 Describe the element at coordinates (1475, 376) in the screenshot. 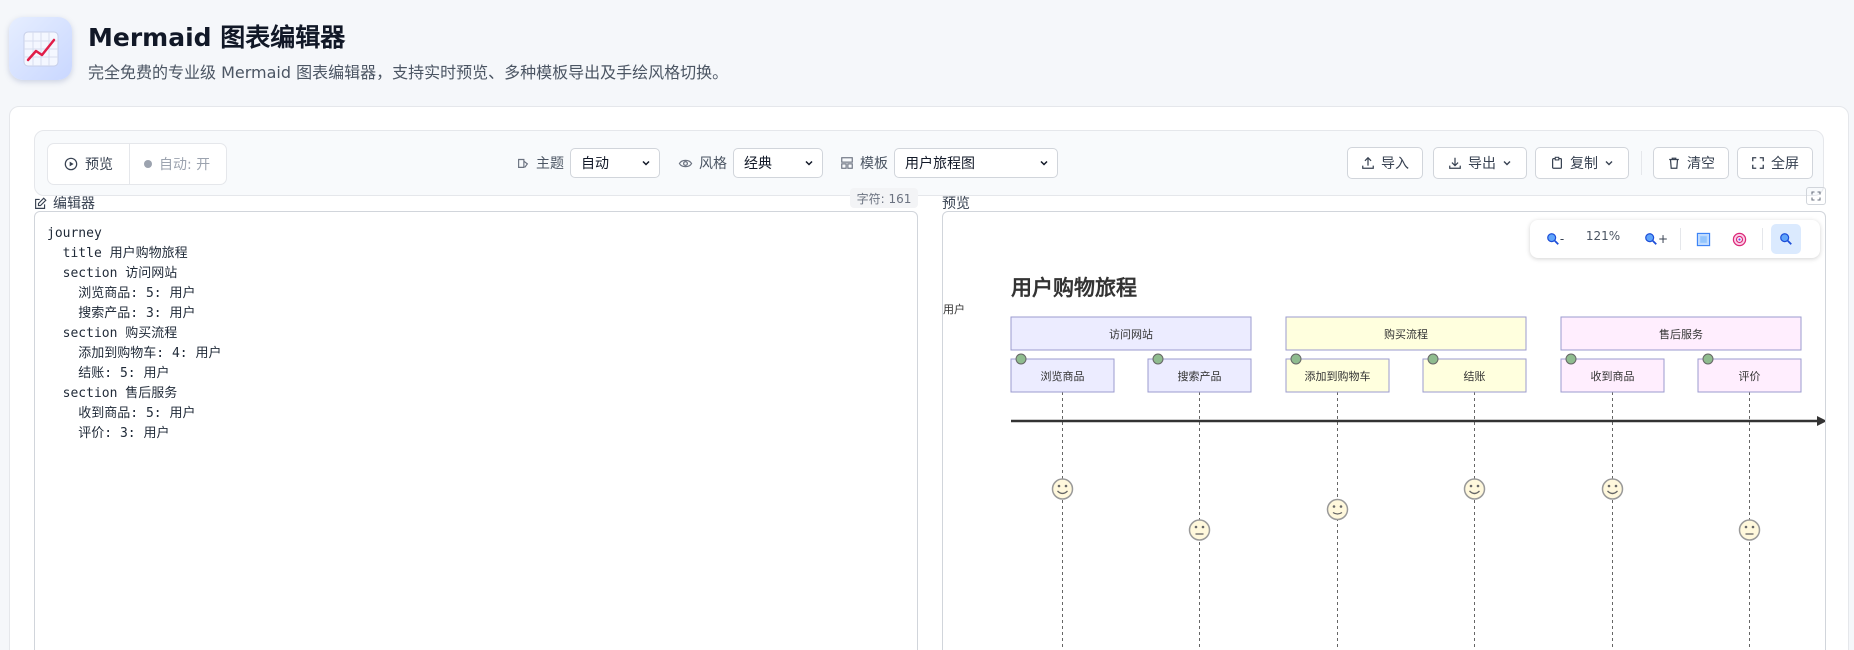

I see `task-label: 结账` at that location.